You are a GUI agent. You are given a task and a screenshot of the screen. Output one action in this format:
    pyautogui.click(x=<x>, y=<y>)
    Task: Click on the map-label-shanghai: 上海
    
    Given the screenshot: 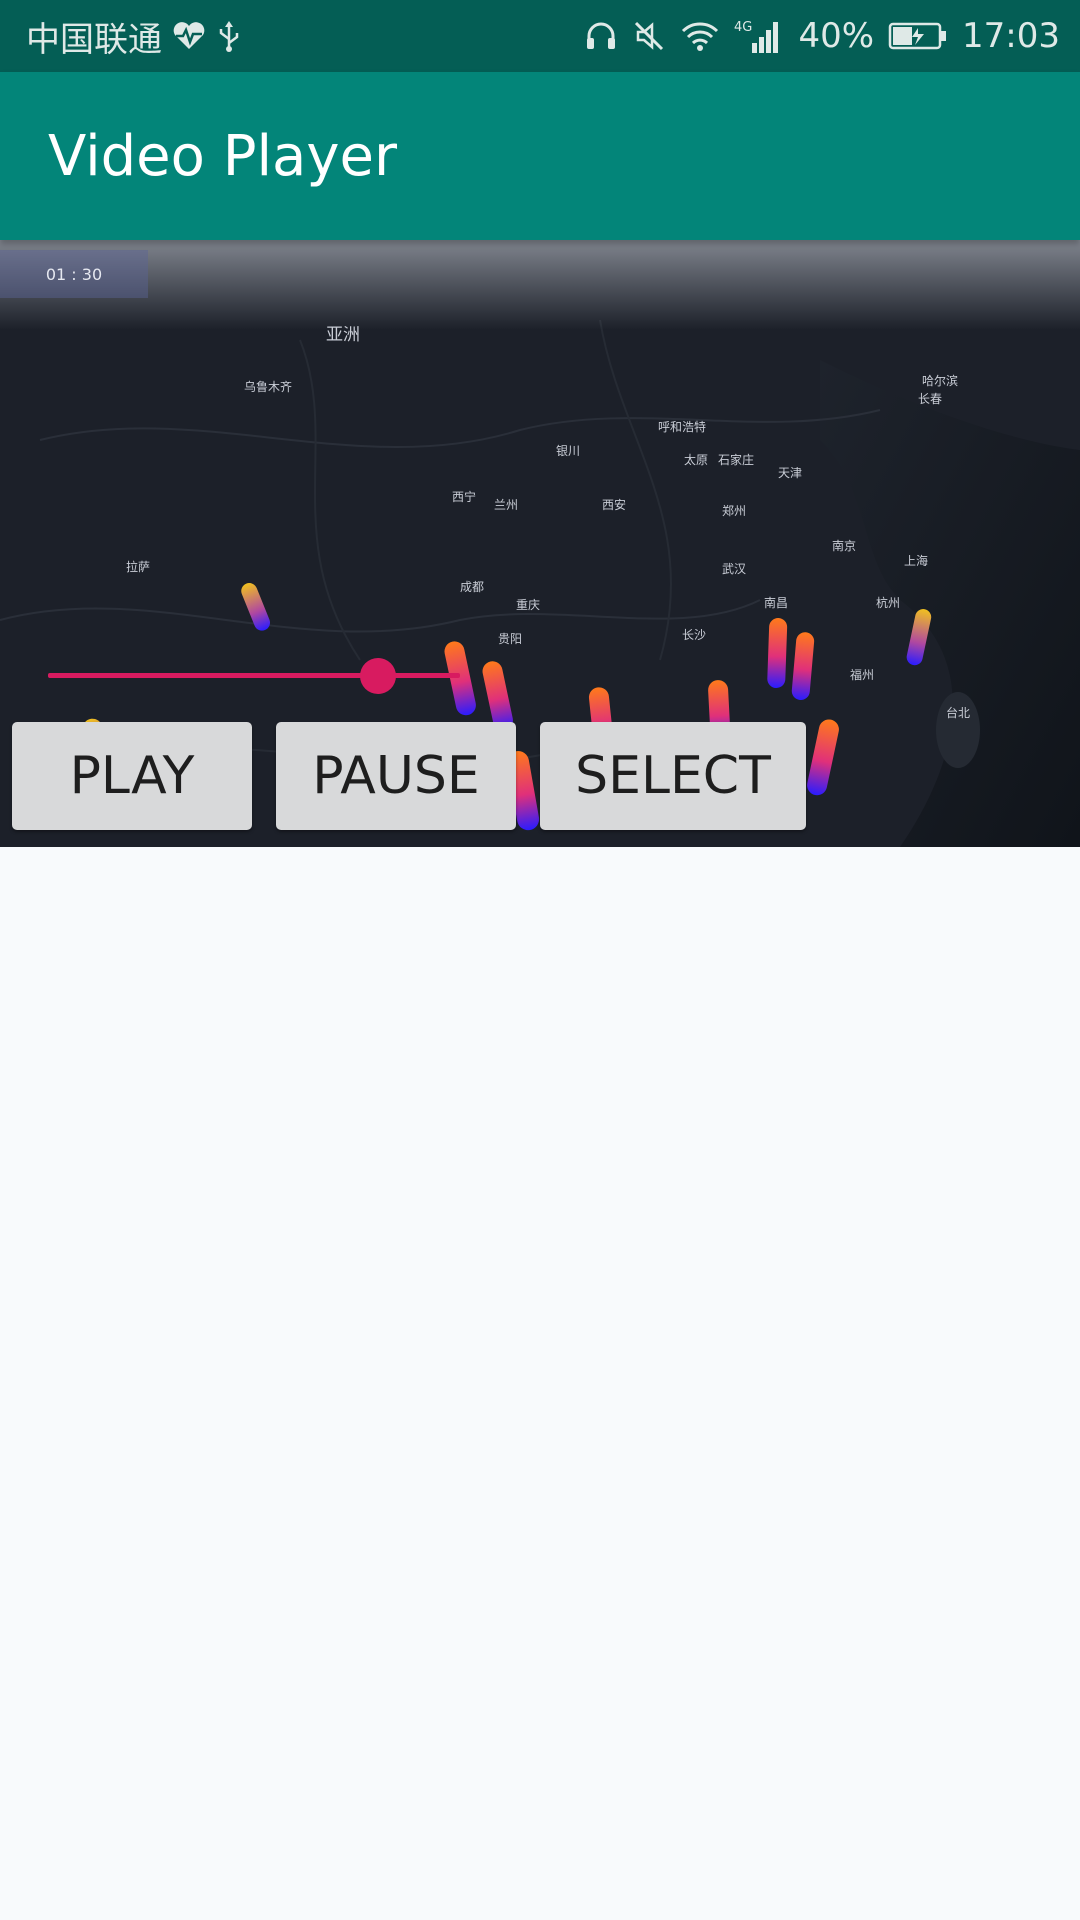 What is the action you would take?
    pyautogui.click(x=916, y=561)
    